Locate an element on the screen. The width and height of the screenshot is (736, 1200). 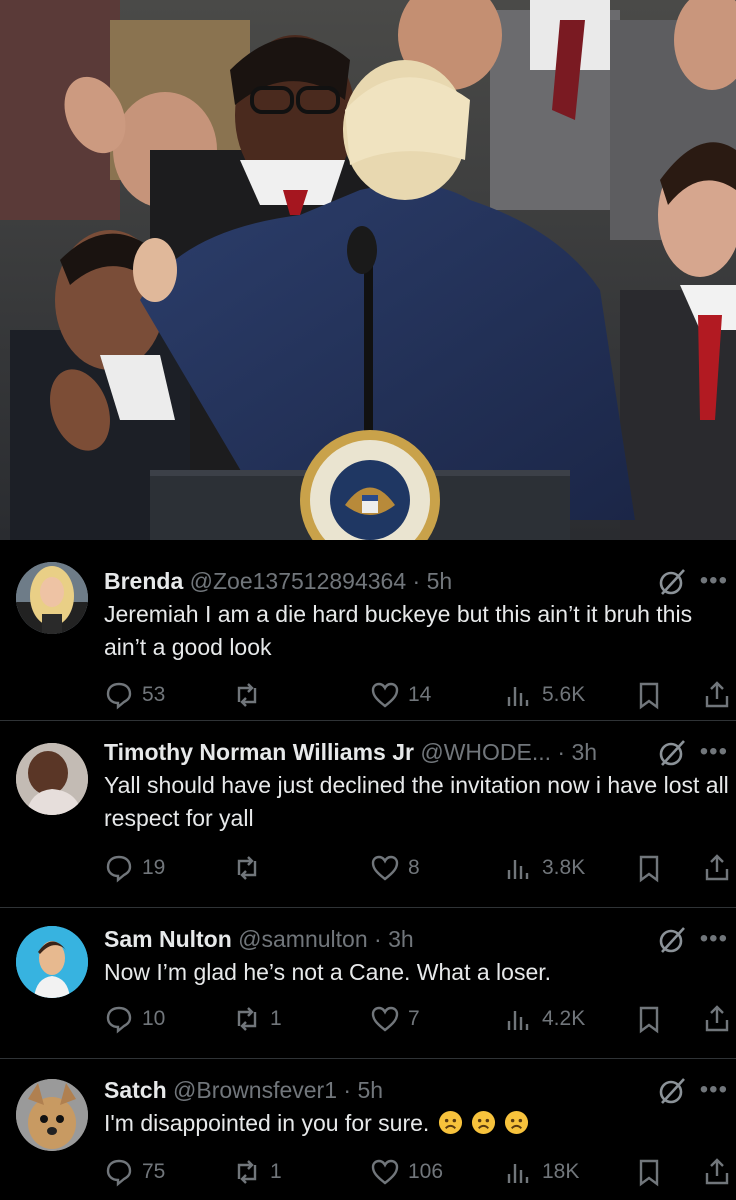
like-count: 14 is located at coordinates (420, 694).